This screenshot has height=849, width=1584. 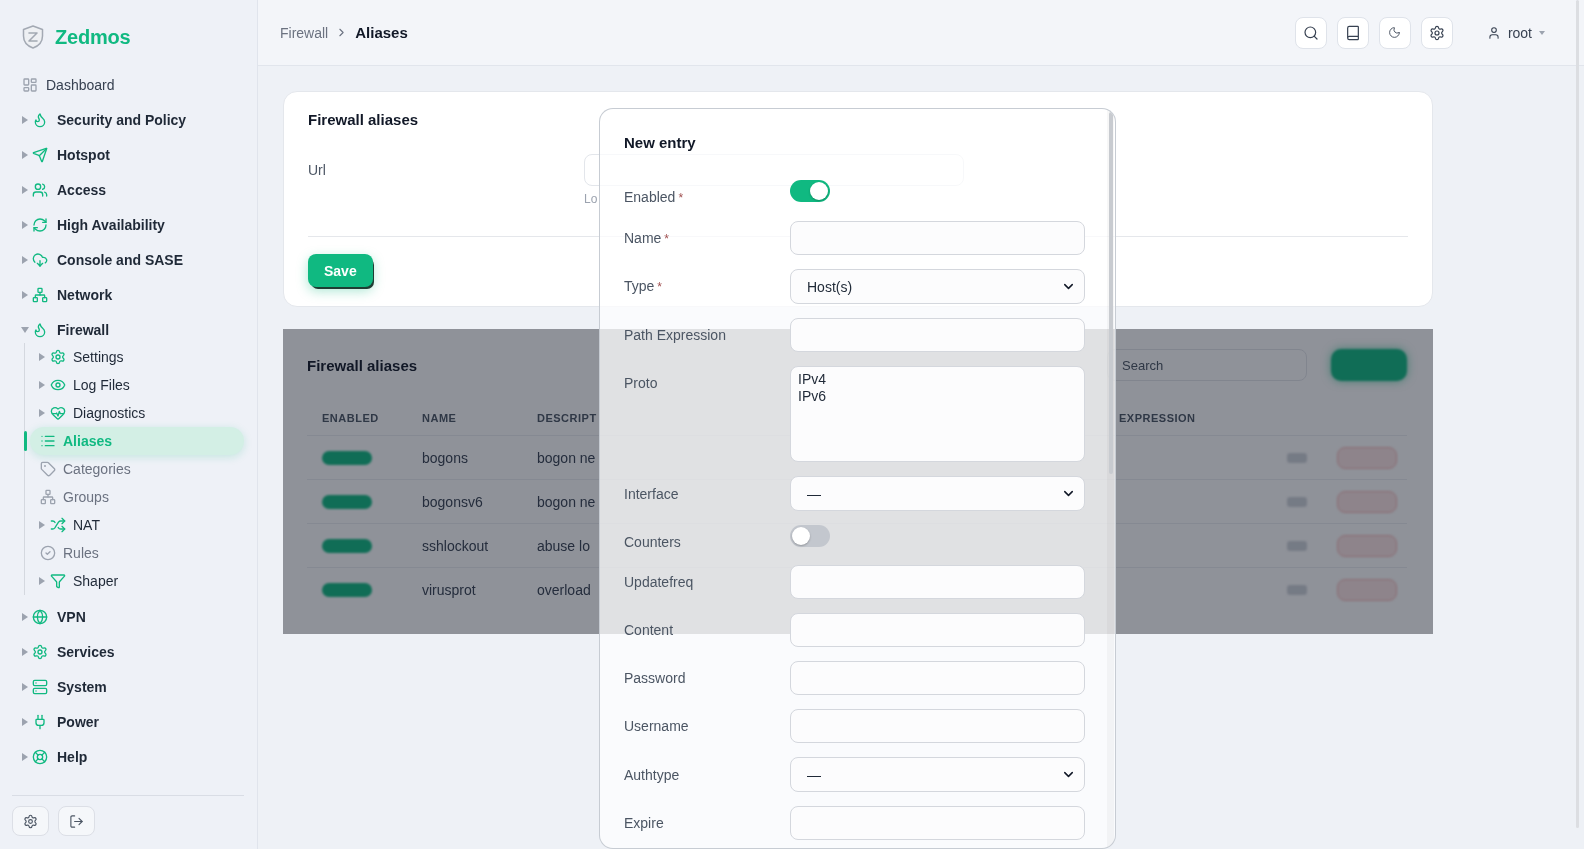 I want to click on book-icon, so click(x=1352, y=32).